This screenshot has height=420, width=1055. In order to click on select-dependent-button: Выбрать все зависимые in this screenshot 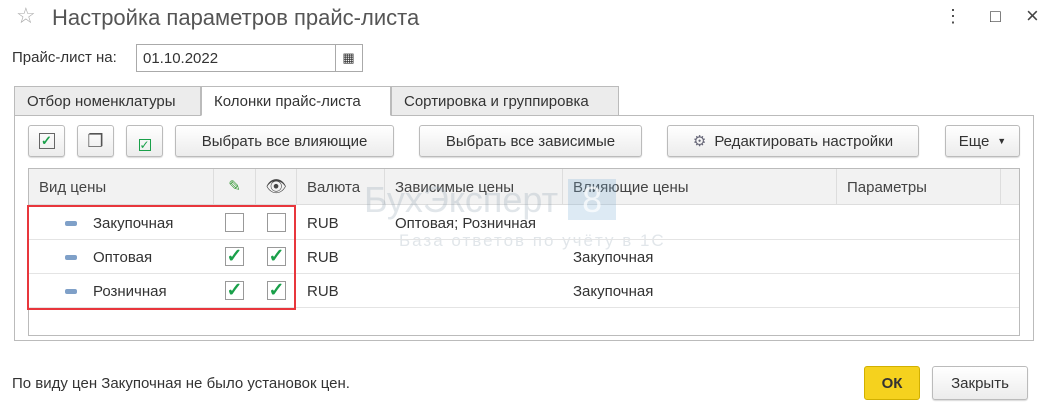, I will do `click(530, 141)`.